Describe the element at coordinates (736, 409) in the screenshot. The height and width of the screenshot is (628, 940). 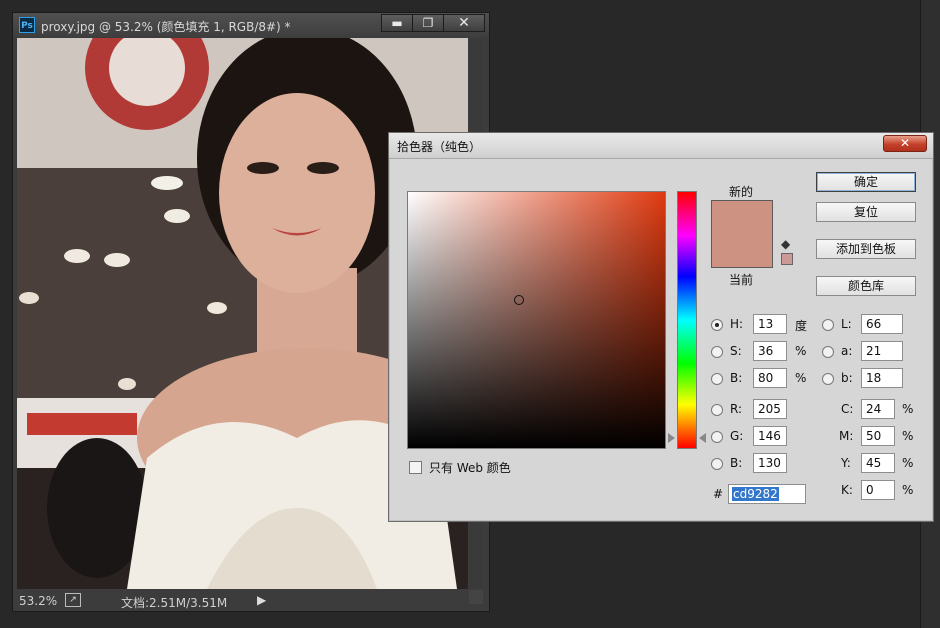
I see `label-r: R:` at that location.